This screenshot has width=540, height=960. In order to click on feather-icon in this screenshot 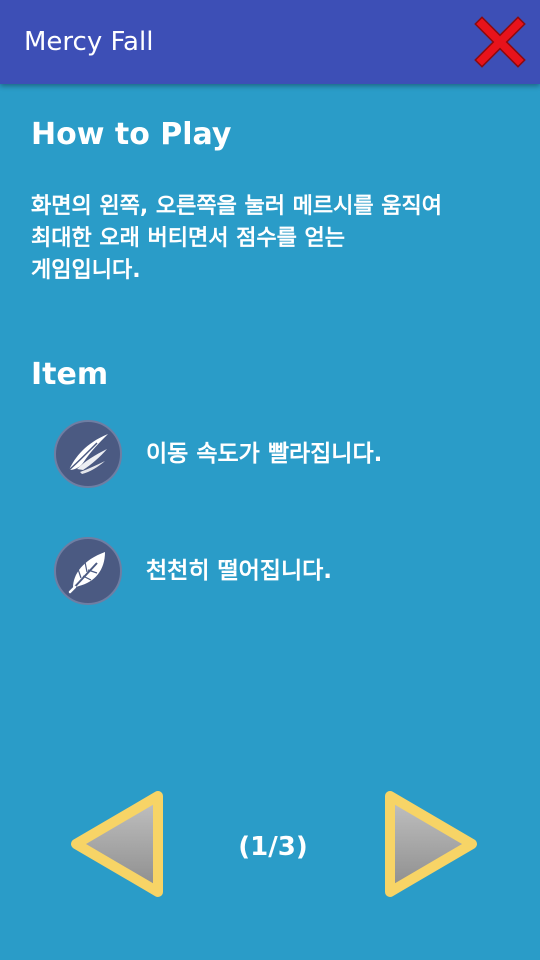, I will do `click(88, 571)`.